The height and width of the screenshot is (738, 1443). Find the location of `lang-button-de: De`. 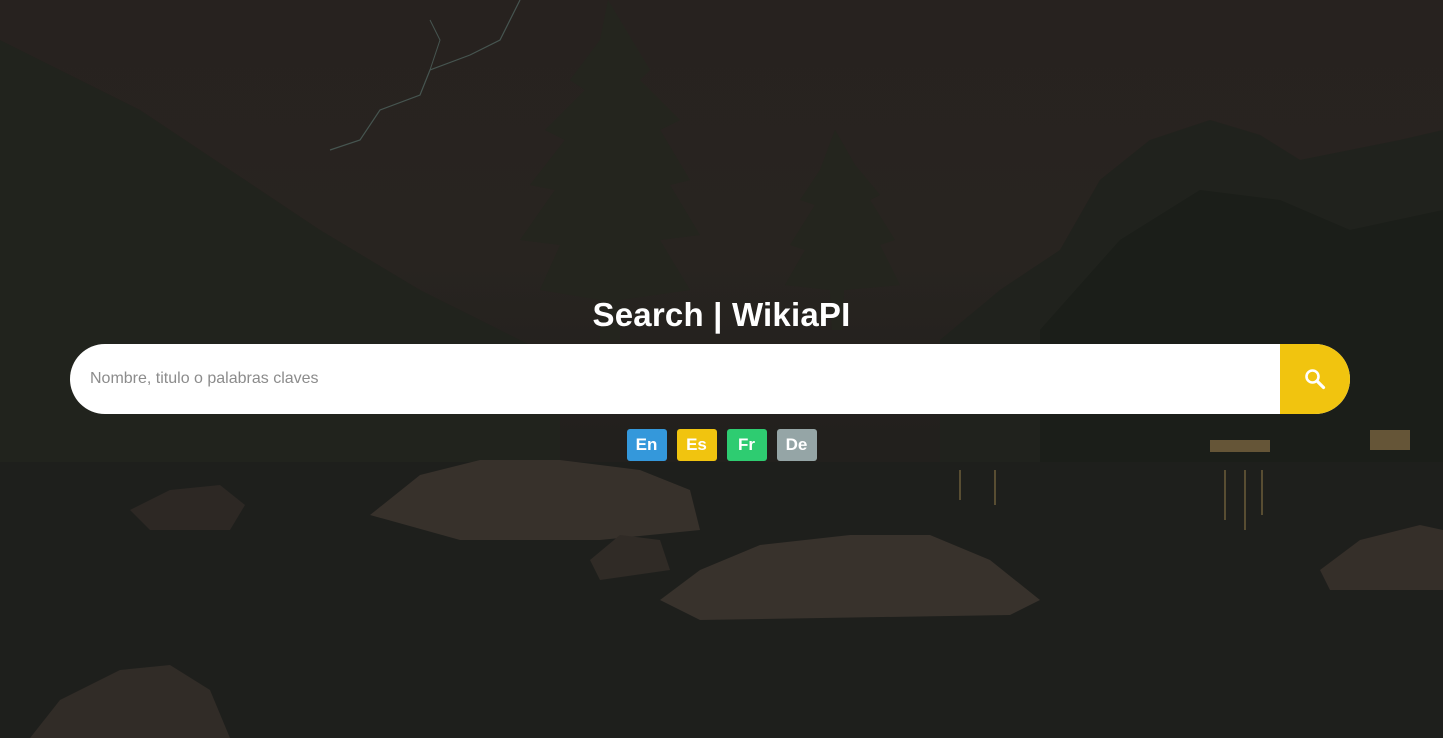

lang-button-de: De is located at coordinates (796, 445).